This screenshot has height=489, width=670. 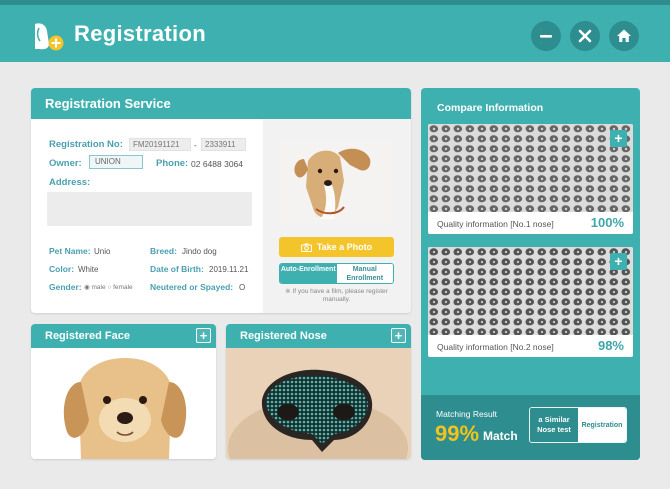 What do you see at coordinates (344, 247) in the screenshot?
I see `take-photo-label: Take a Photo` at bounding box center [344, 247].